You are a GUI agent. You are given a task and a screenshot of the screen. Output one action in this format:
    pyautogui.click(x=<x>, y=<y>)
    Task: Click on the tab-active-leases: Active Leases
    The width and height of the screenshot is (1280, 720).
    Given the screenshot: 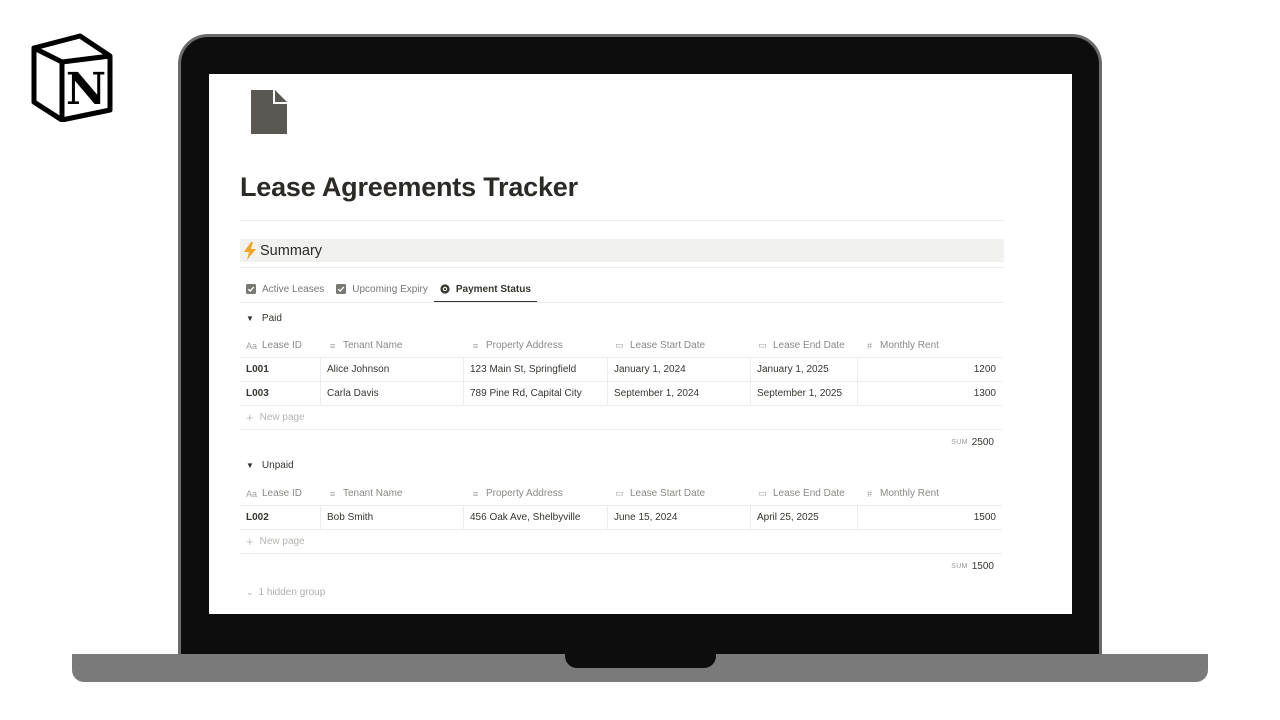 What is the action you would take?
    pyautogui.click(x=285, y=289)
    